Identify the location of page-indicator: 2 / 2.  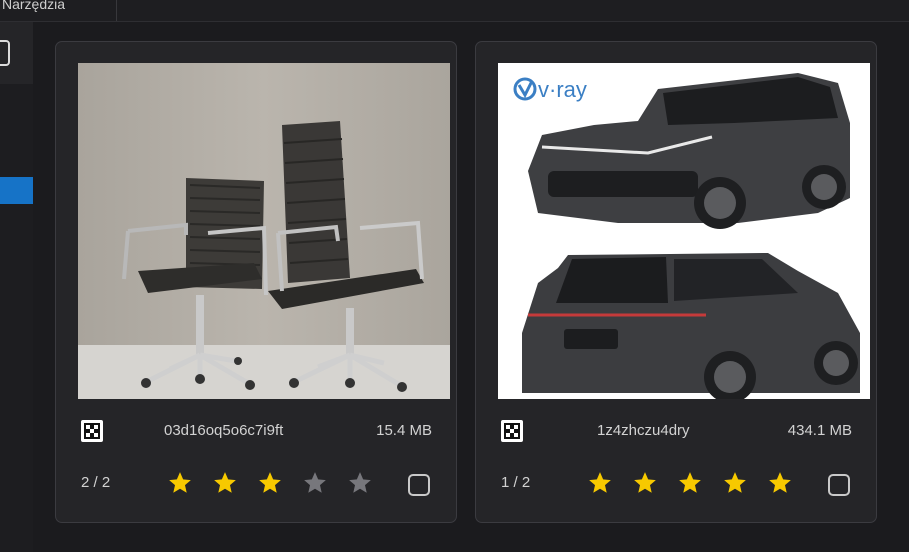
(96, 482).